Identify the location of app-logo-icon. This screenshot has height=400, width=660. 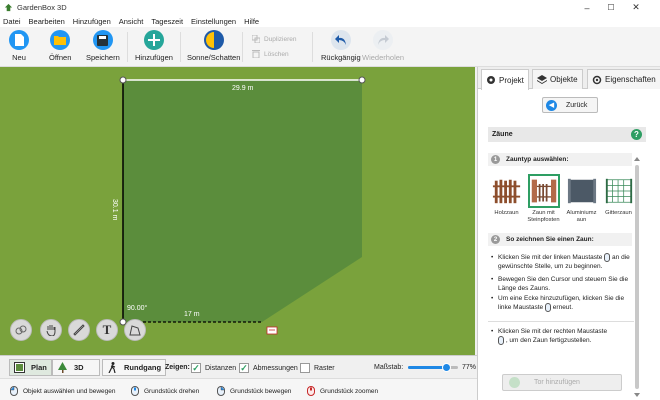
(8, 7).